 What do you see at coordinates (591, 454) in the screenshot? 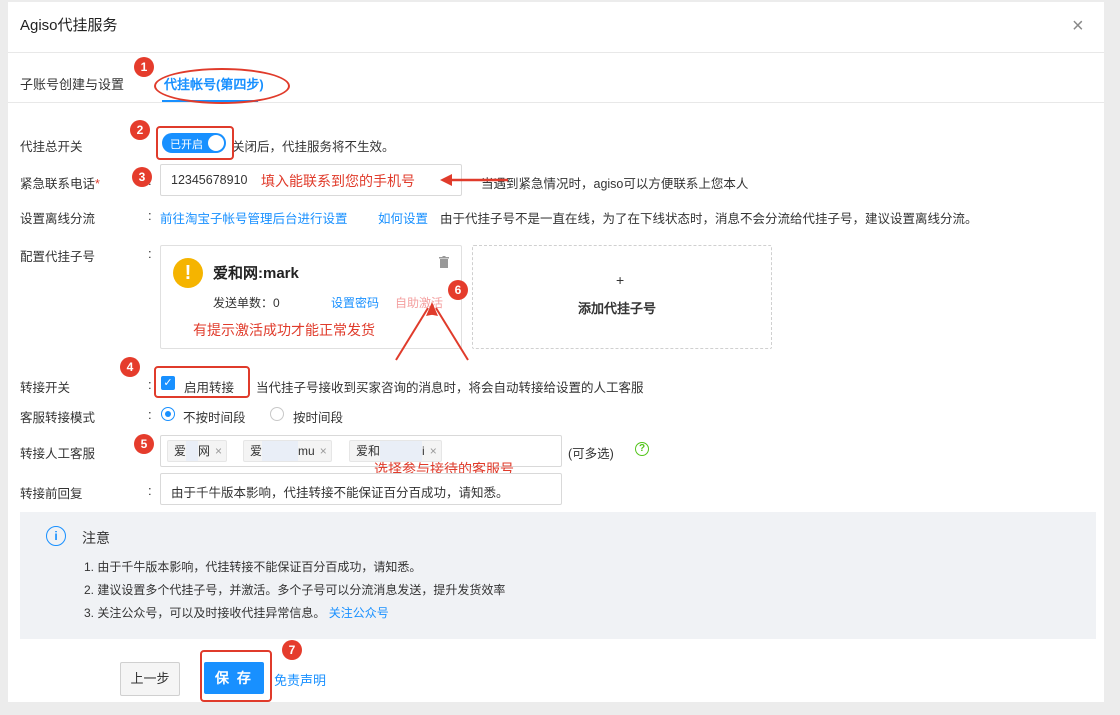
I see `multi-select-hint: (可多选)` at bounding box center [591, 454].